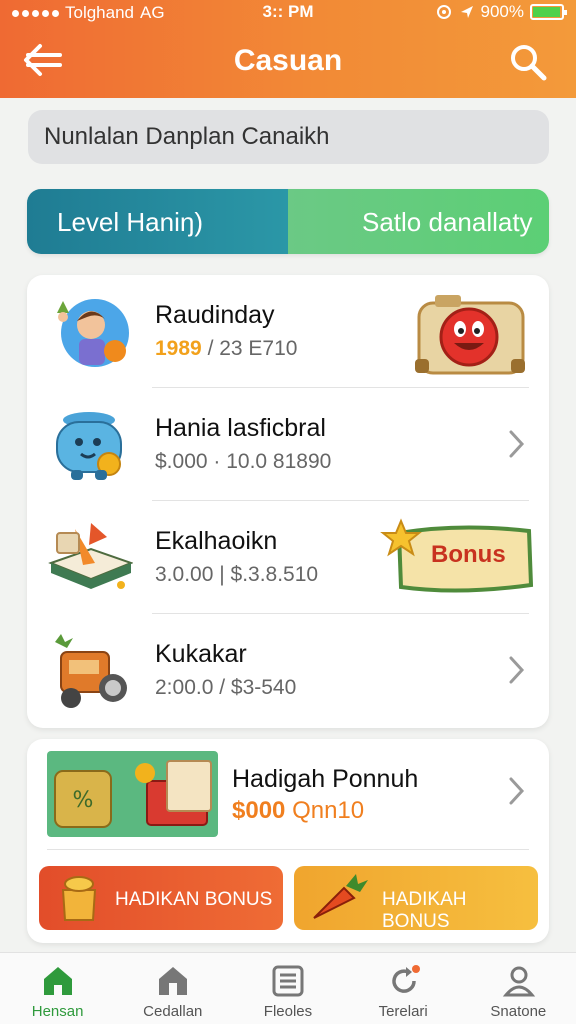 This screenshot has width=576, height=1024. Describe the element at coordinates (259, 810) in the screenshot. I see `promo-amount-value: $000` at that location.